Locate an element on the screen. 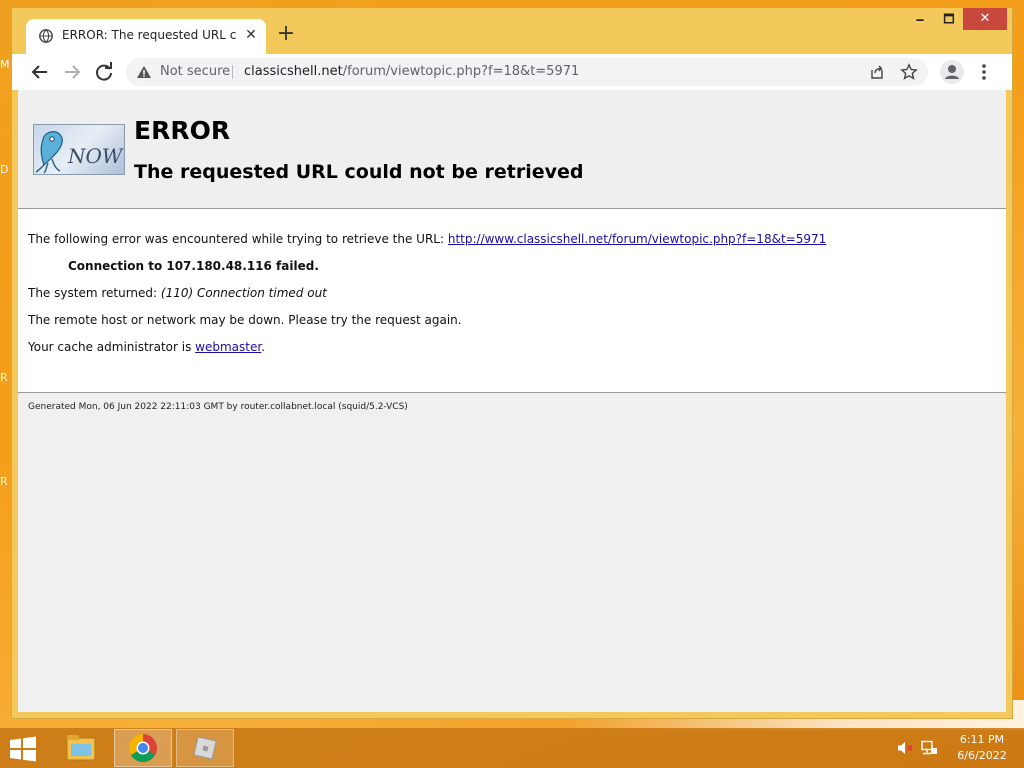 This screenshot has height=768, width=1024. page-title: ERROR is located at coordinates (182, 130).